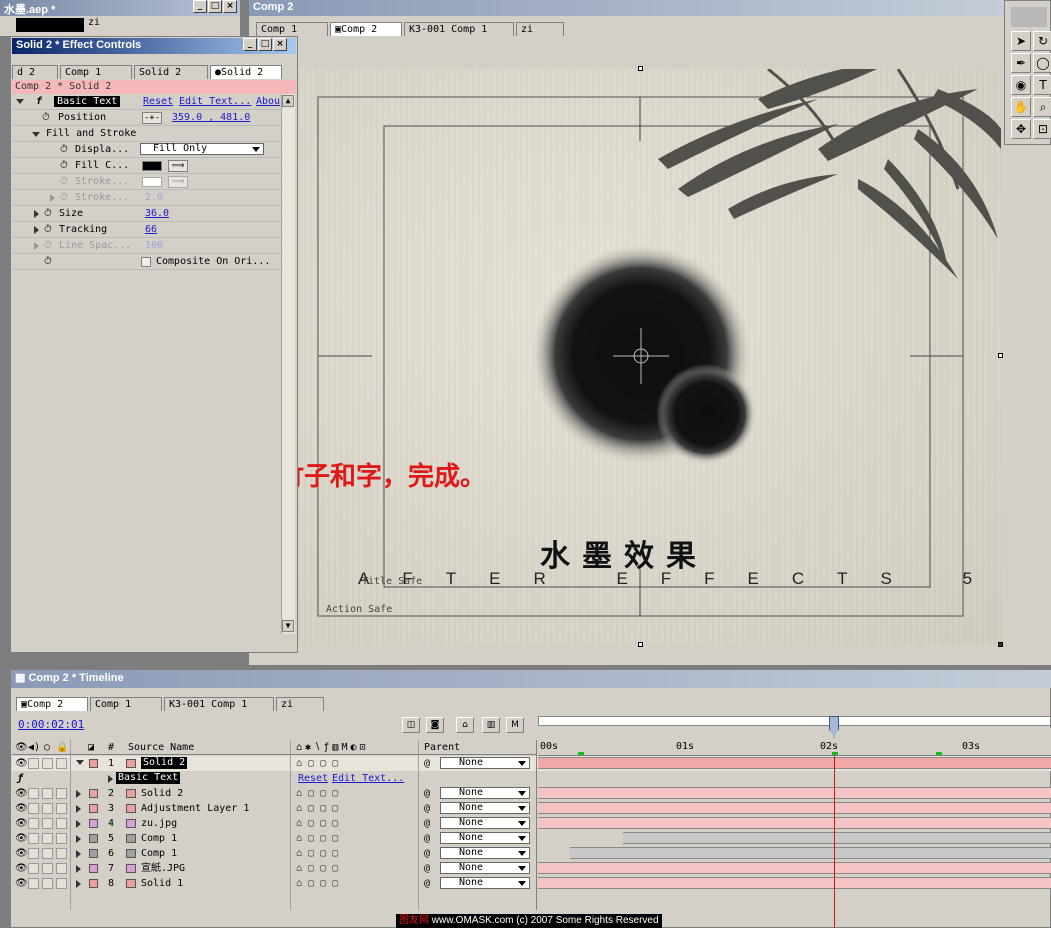 This screenshot has width=1051, height=928. What do you see at coordinates (1021, 107) in the screenshot?
I see `hand-tool-icon: ✋` at bounding box center [1021, 107].